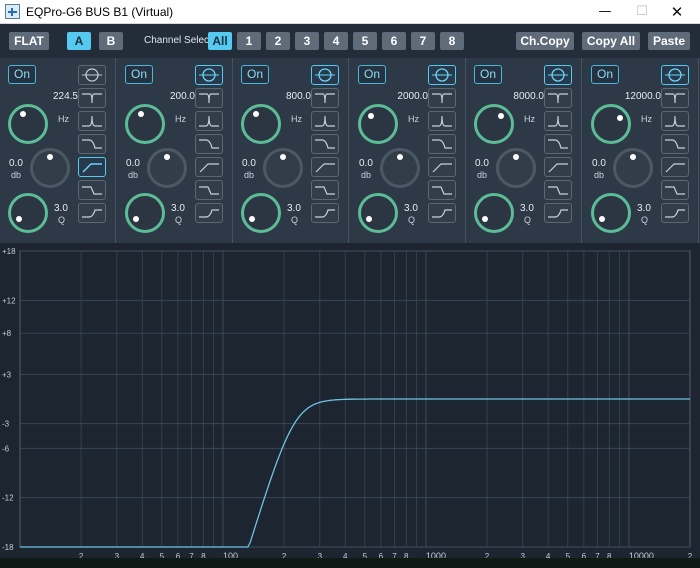 The image size is (700, 568). I want to click on channel-button-3: 3, so click(307, 41).